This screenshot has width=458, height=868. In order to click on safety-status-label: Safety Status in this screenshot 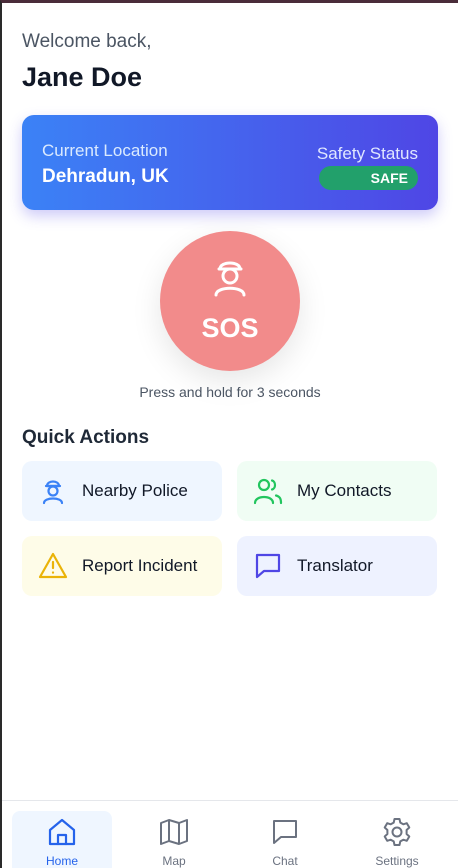, I will do `click(367, 153)`.